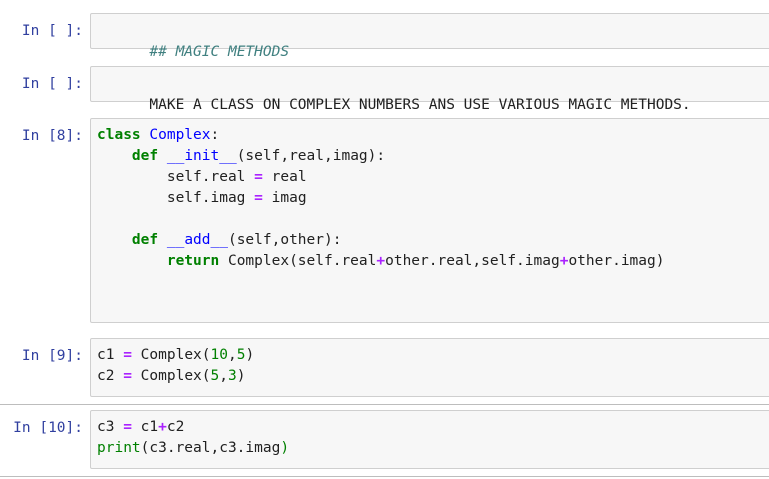  Describe the element at coordinates (48, 428) in the screenshot. I see `cell-prompt: In [10]:` at that location.